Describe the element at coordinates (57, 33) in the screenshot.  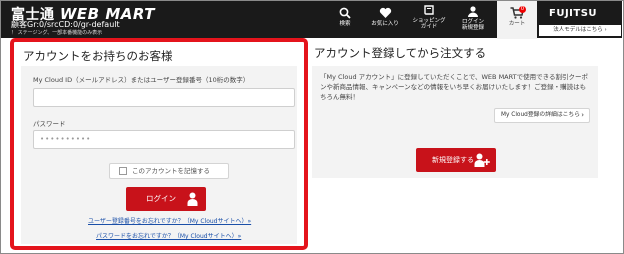
I see `staging-notice: ！ ステージング、一部本番機能のみ表示` at that location.